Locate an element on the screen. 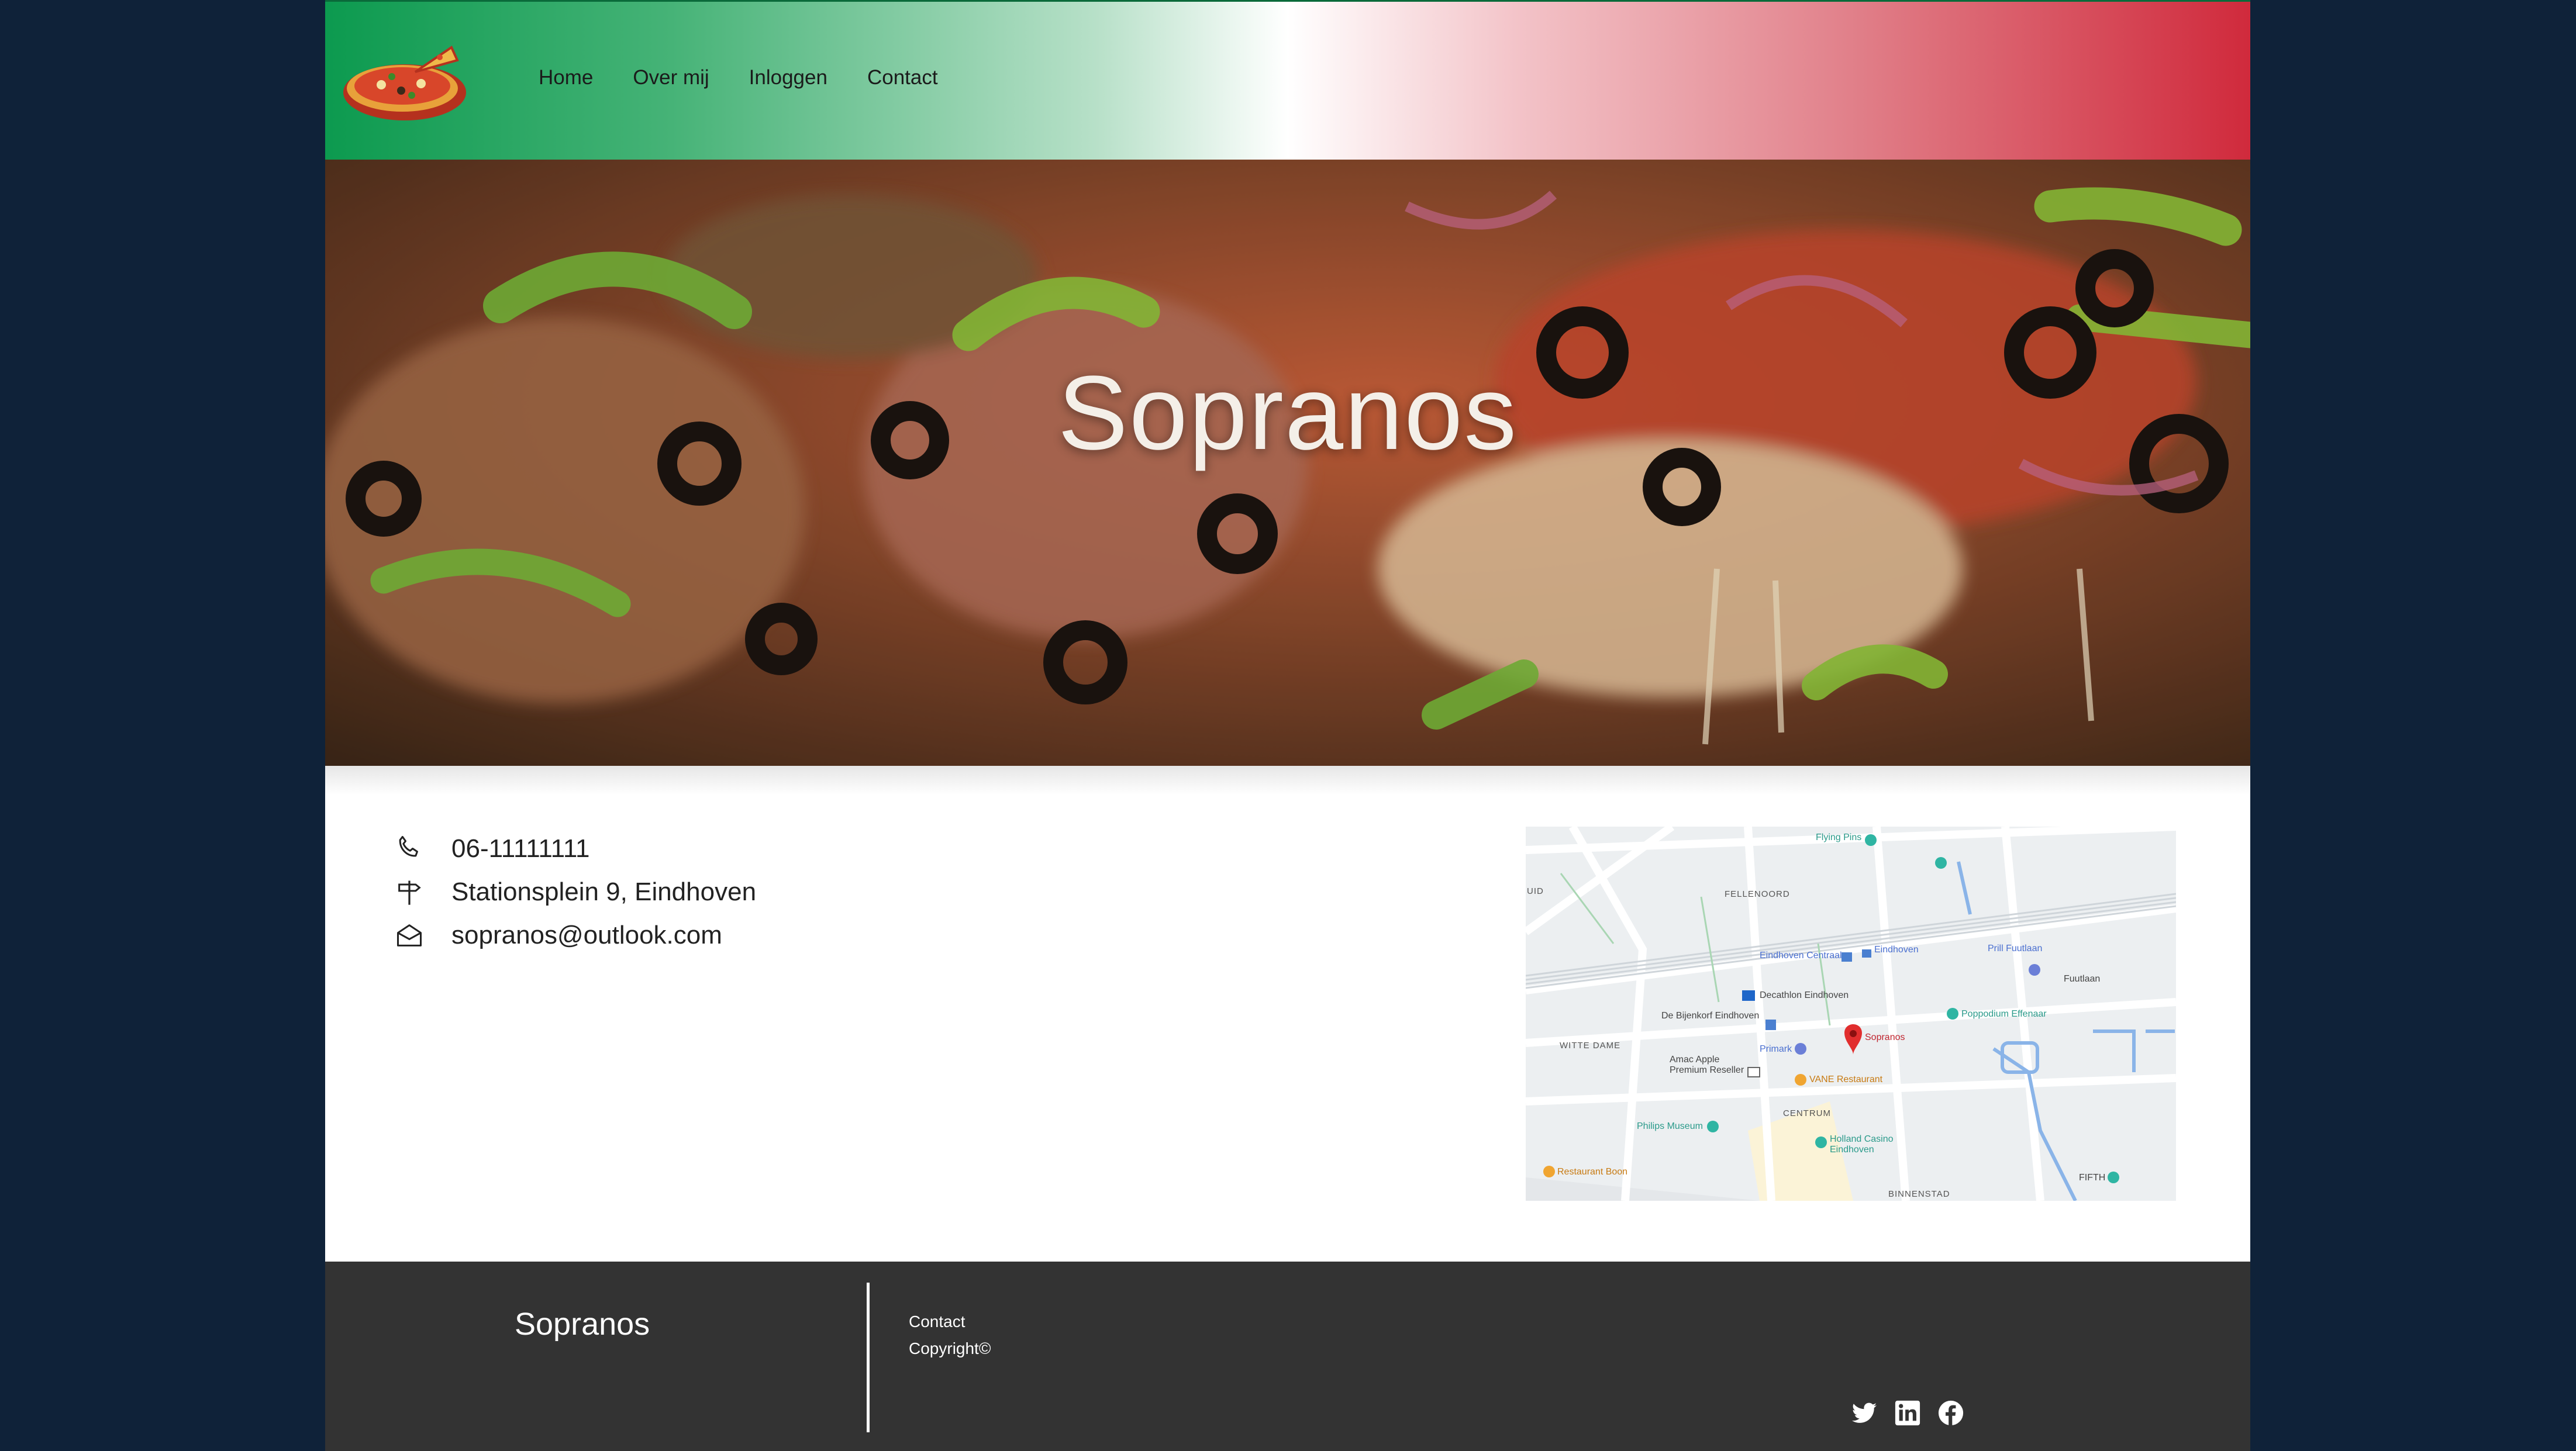 The width and height of the screenshot is (2576, 1451). footer-copyright: Copyright© is located at coordinates (950, 1348).